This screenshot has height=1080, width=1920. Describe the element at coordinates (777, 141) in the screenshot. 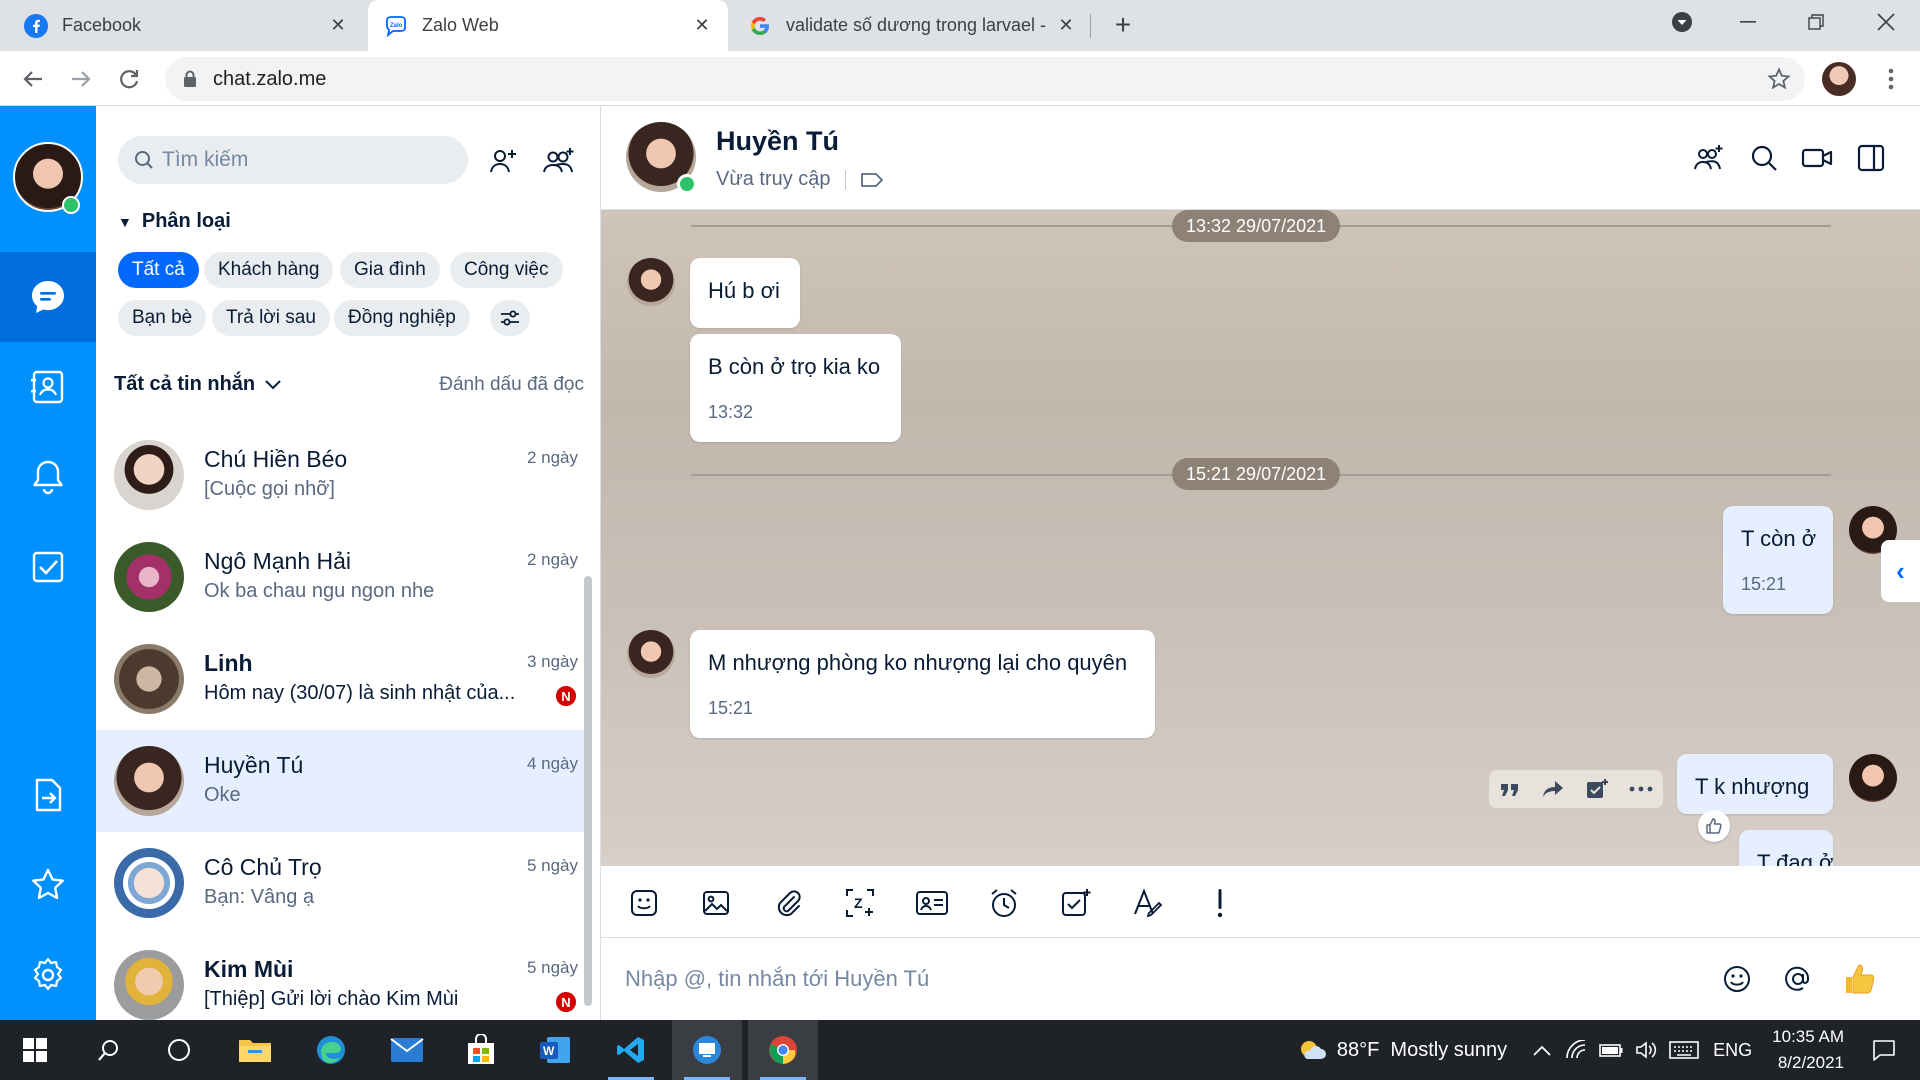

I see `chat-contact-name: Huyền Tú` at that location.